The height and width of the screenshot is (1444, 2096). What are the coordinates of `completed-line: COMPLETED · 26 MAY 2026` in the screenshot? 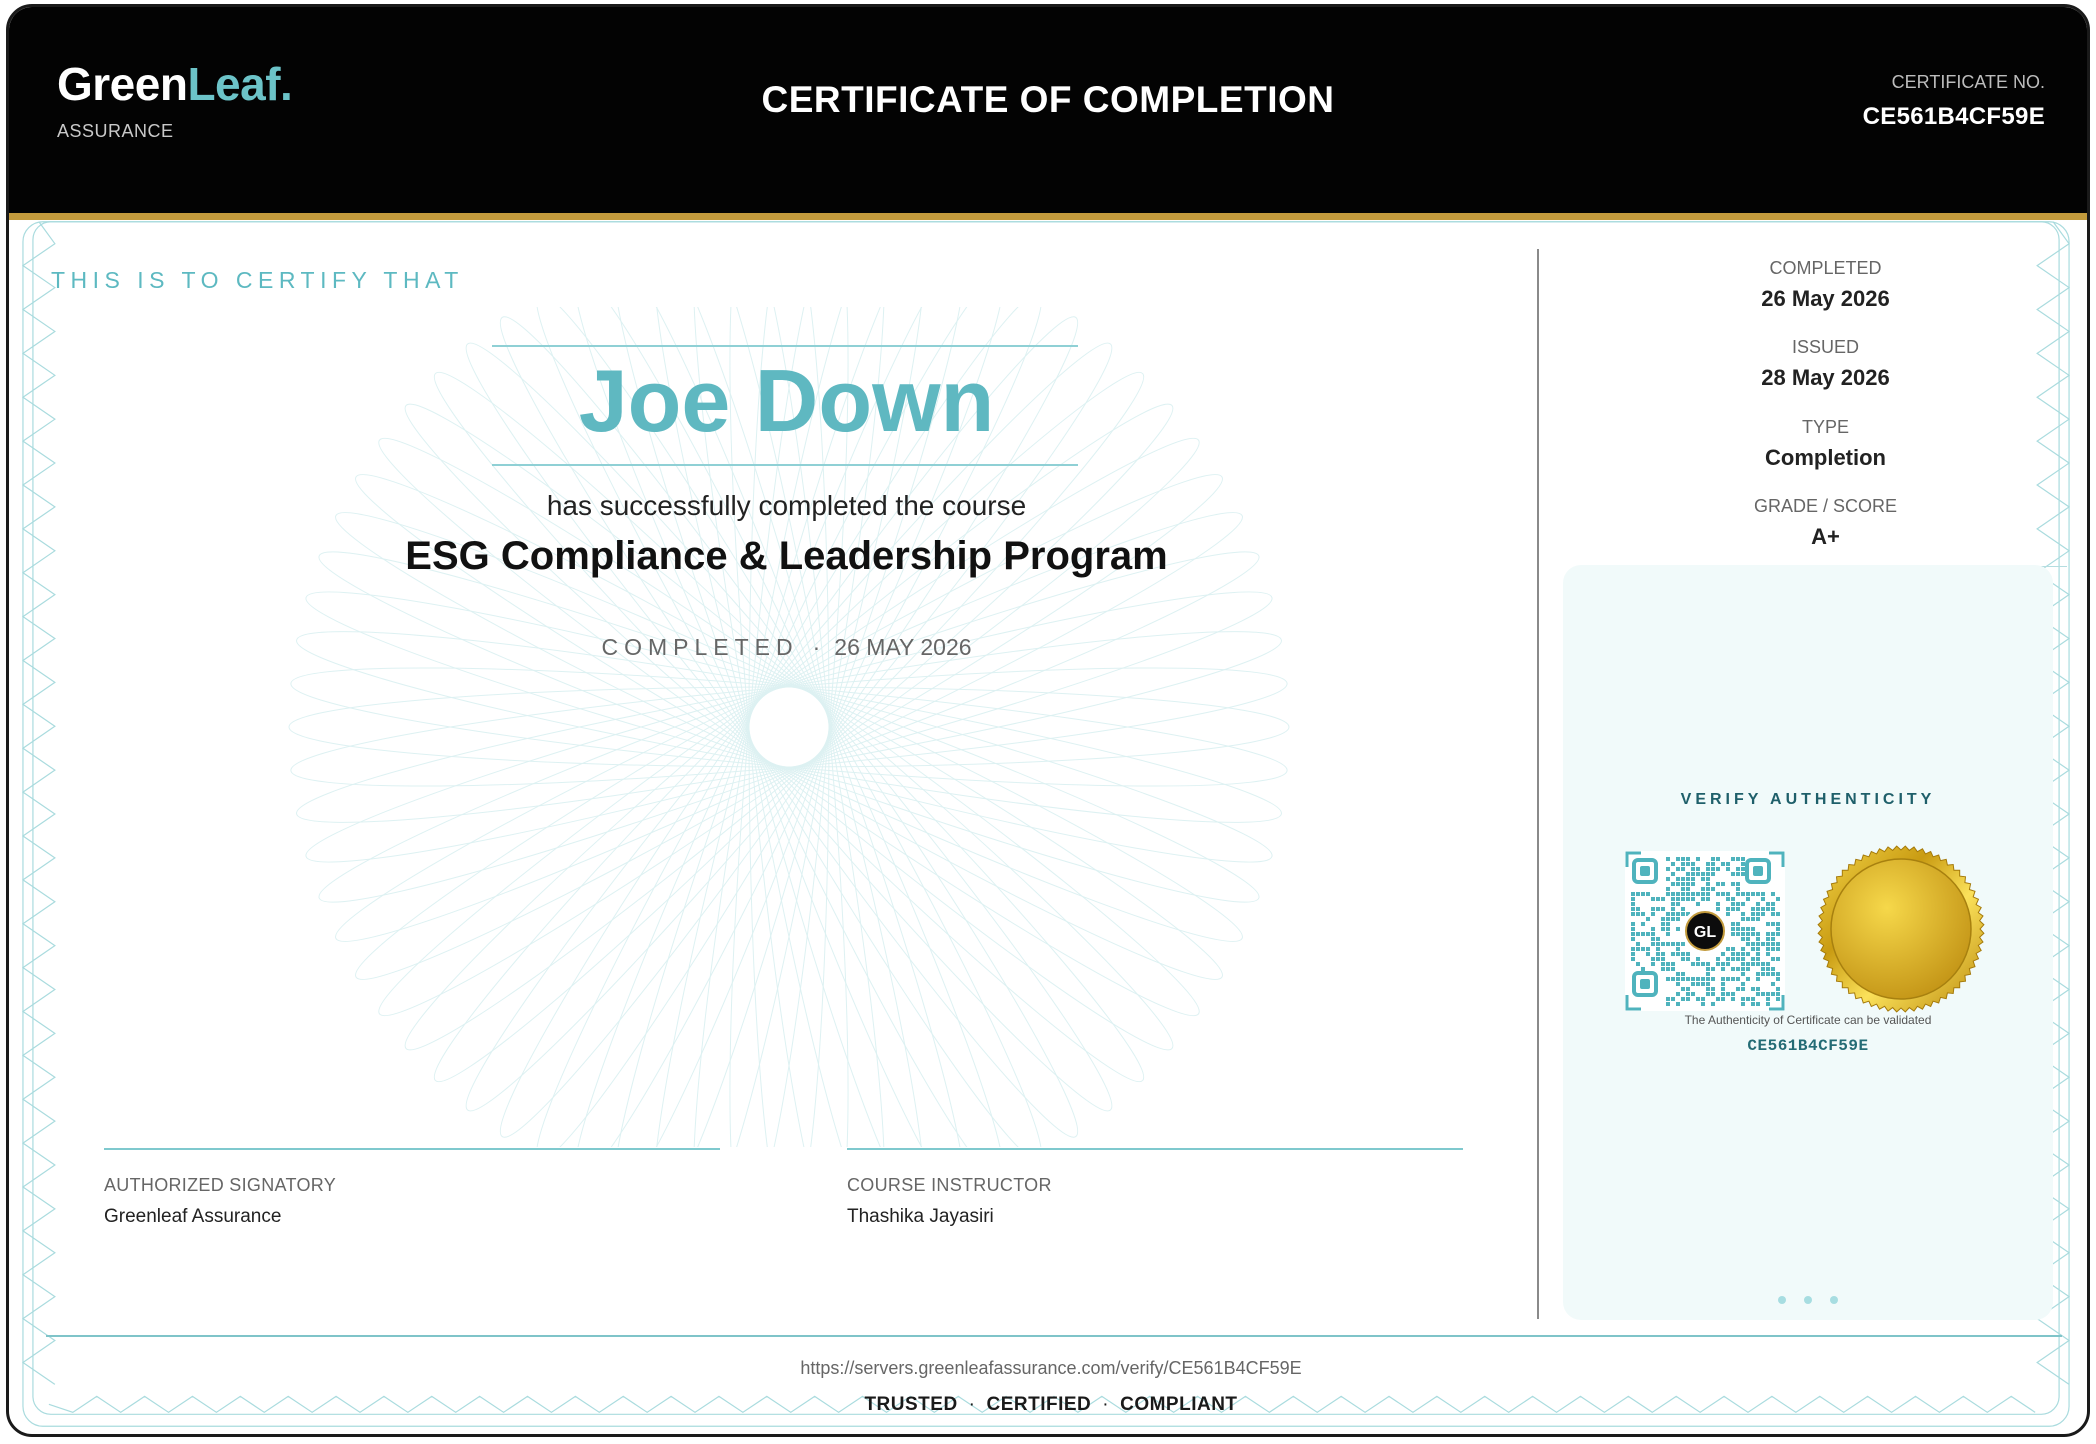 It's located at (786, 647).